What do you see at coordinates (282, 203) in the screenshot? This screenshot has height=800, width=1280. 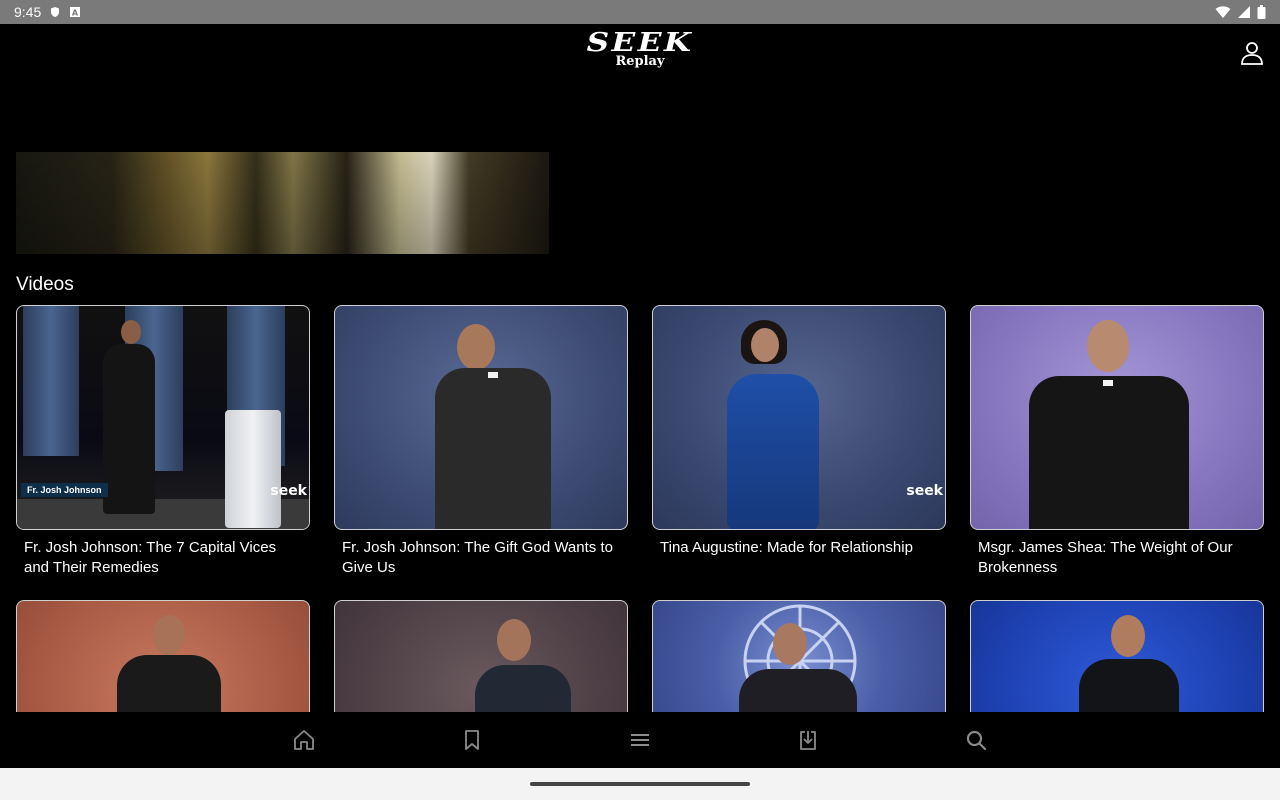 I see `hero-banner` at bounding box center [282, 203].